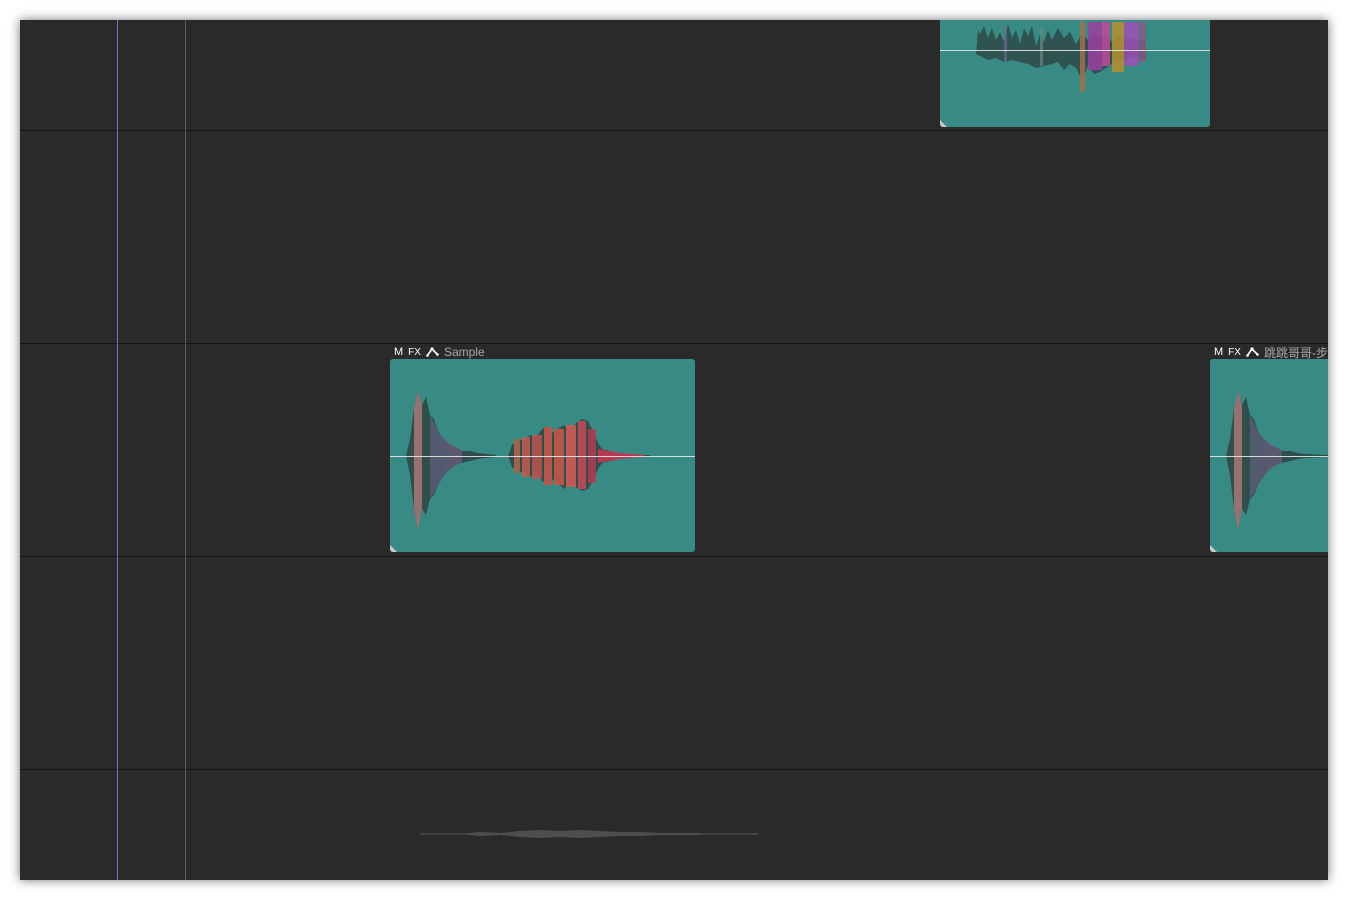  What do you see at coordinates (1061, 57) in the screenshot?
I see `clip-waveform` at bounding box center [1061, 57].